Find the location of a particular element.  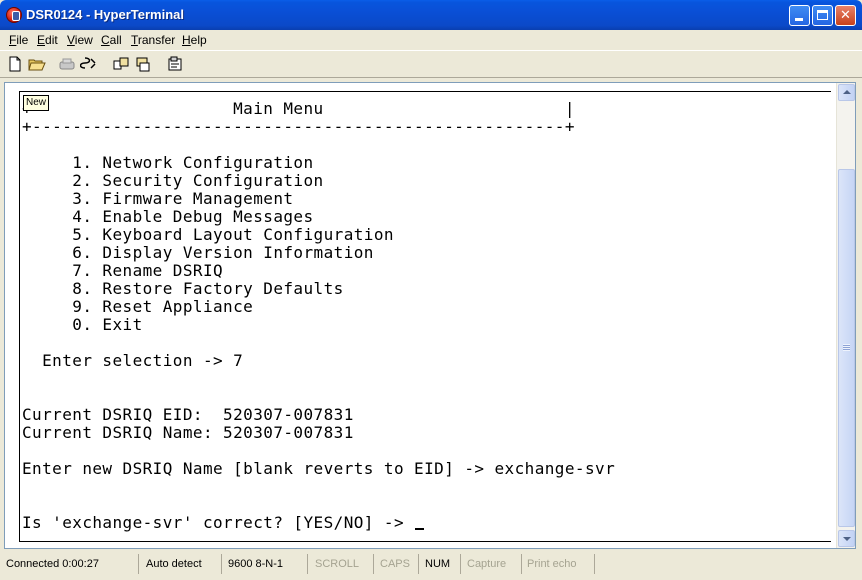

hyperterminal-app-icon is located at coordinates (14, 15).